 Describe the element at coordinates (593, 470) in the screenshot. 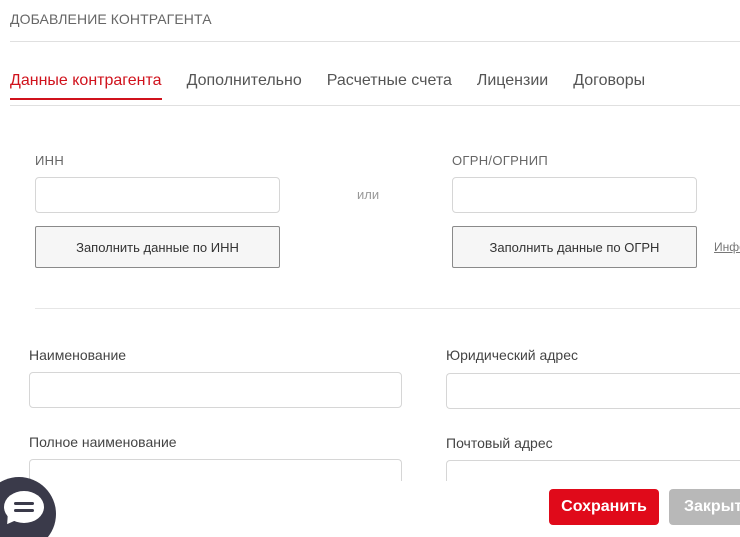

I see `postal-address-input` at that location.